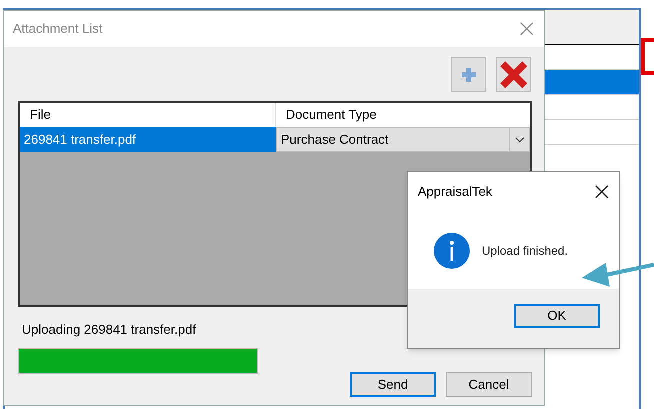 This screenshot has width=654, height=409. I want to click on list-row, so click(592, 82).